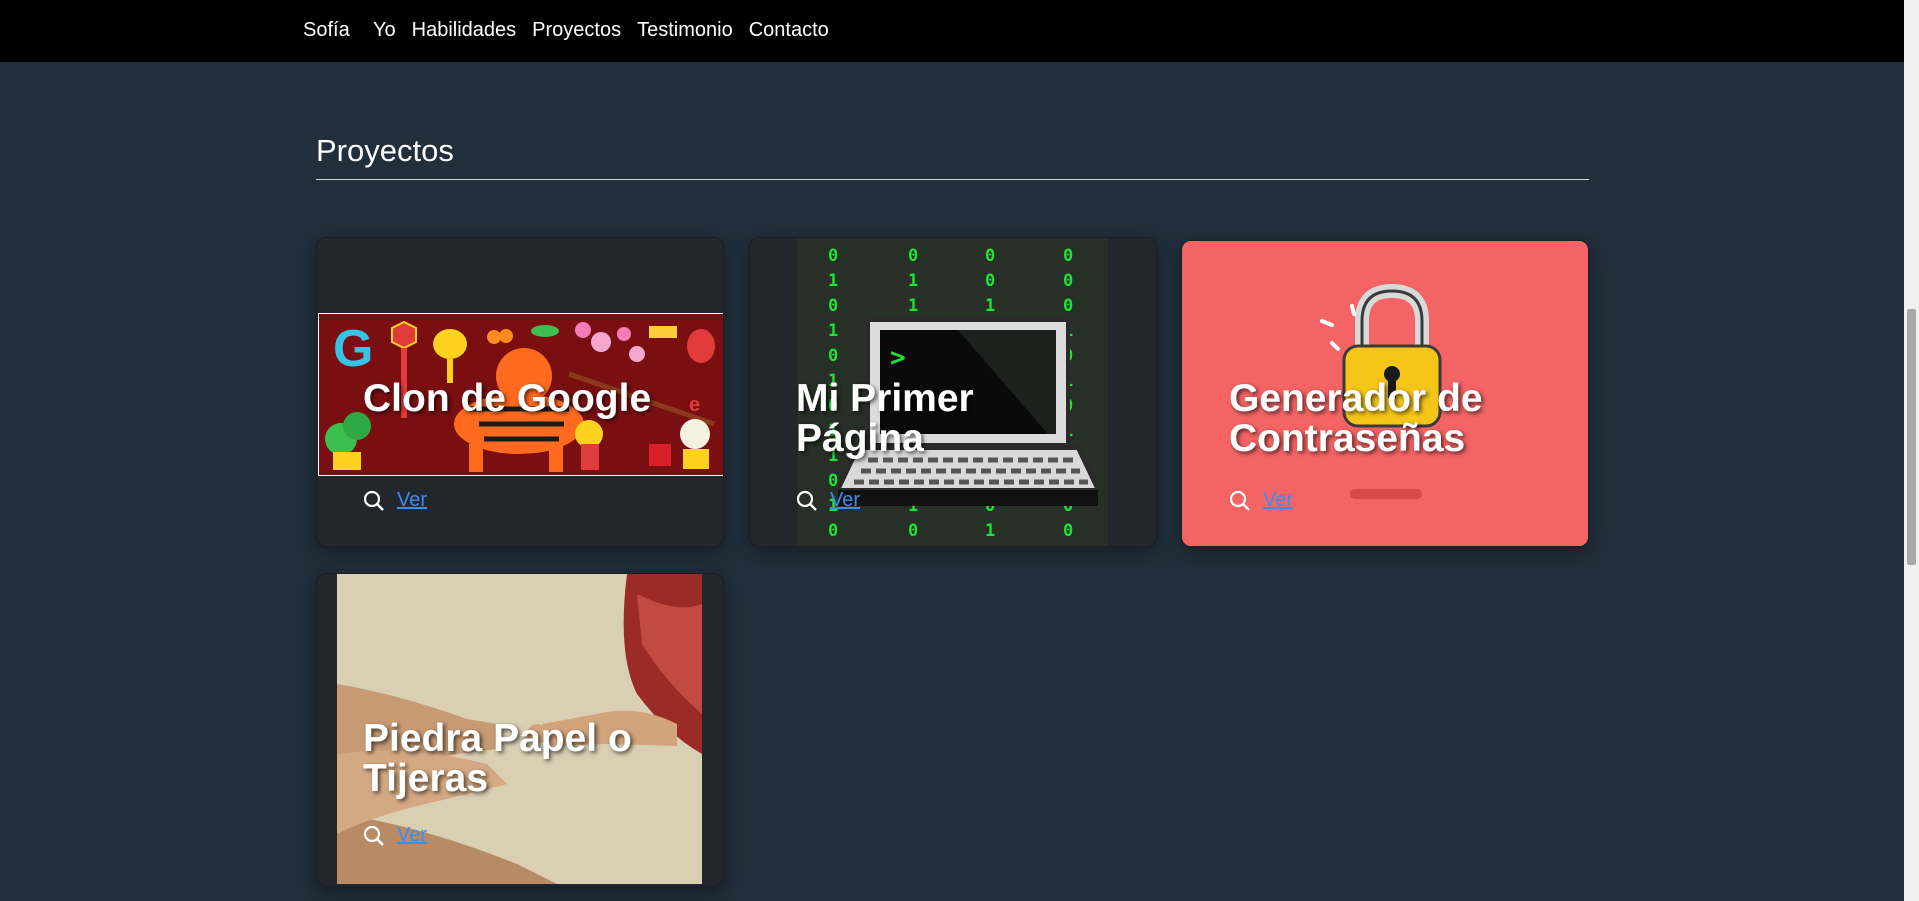 The image size is (1919, 901). Describe the element at coordinates (1347, 438) in the screenshot. I see `project-title-line: Contraseñas` at that location.